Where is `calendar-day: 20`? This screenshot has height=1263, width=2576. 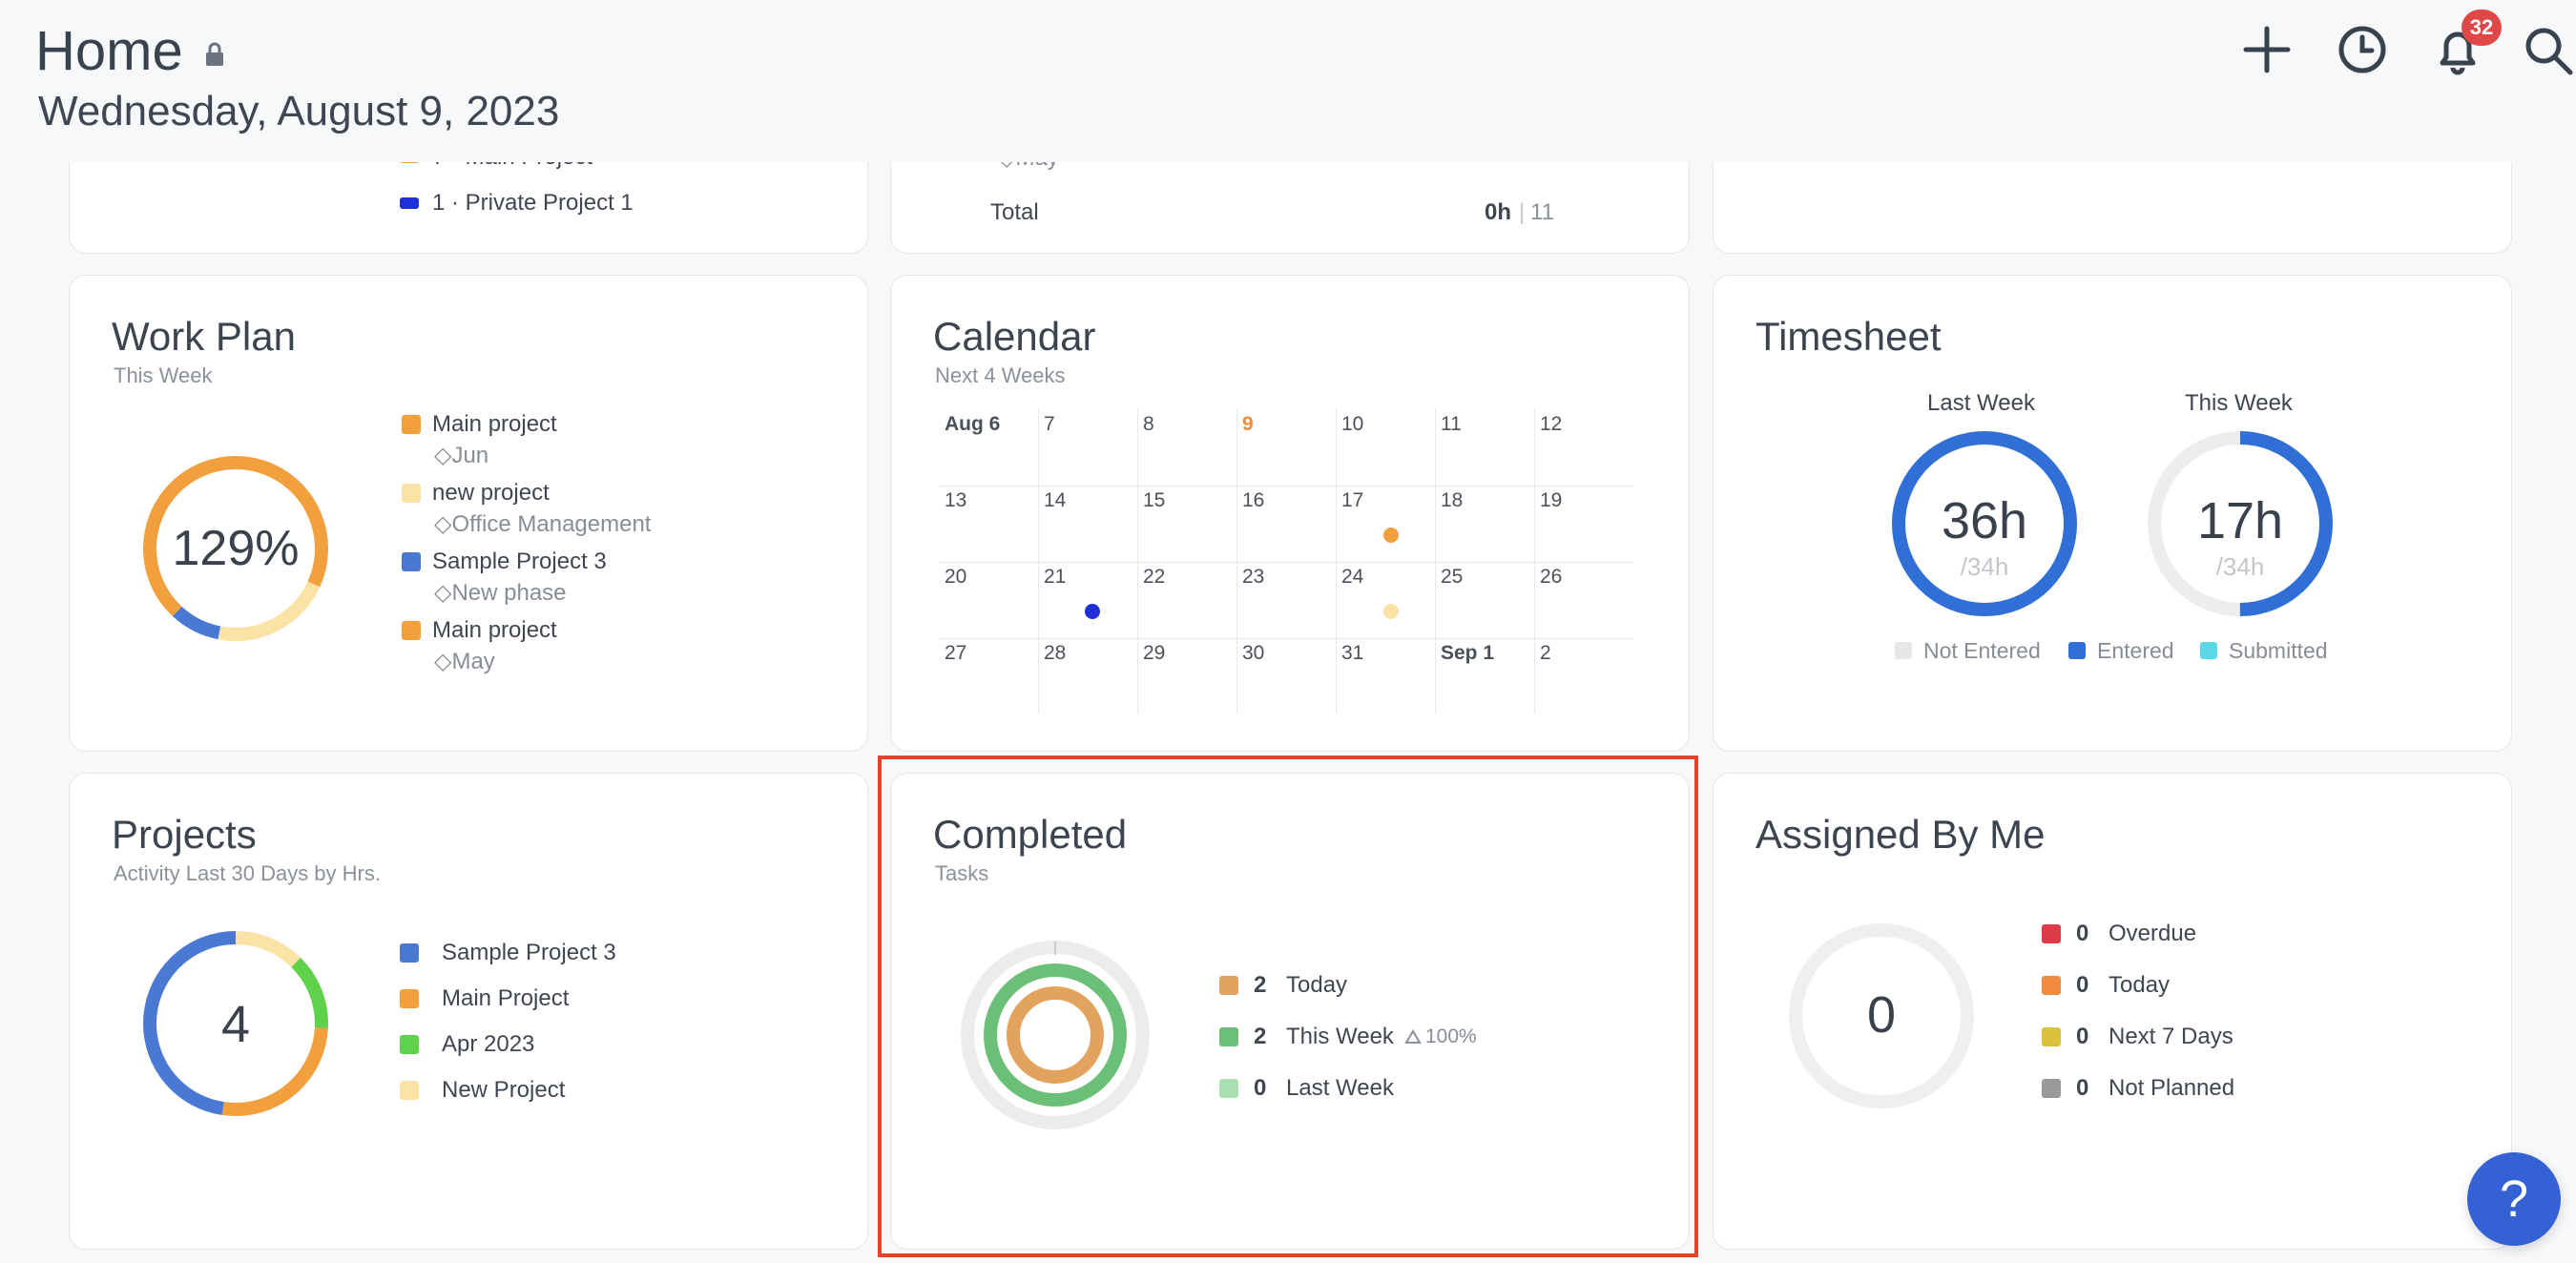
calendar-day: 20 is located at coordinates (955, 578).